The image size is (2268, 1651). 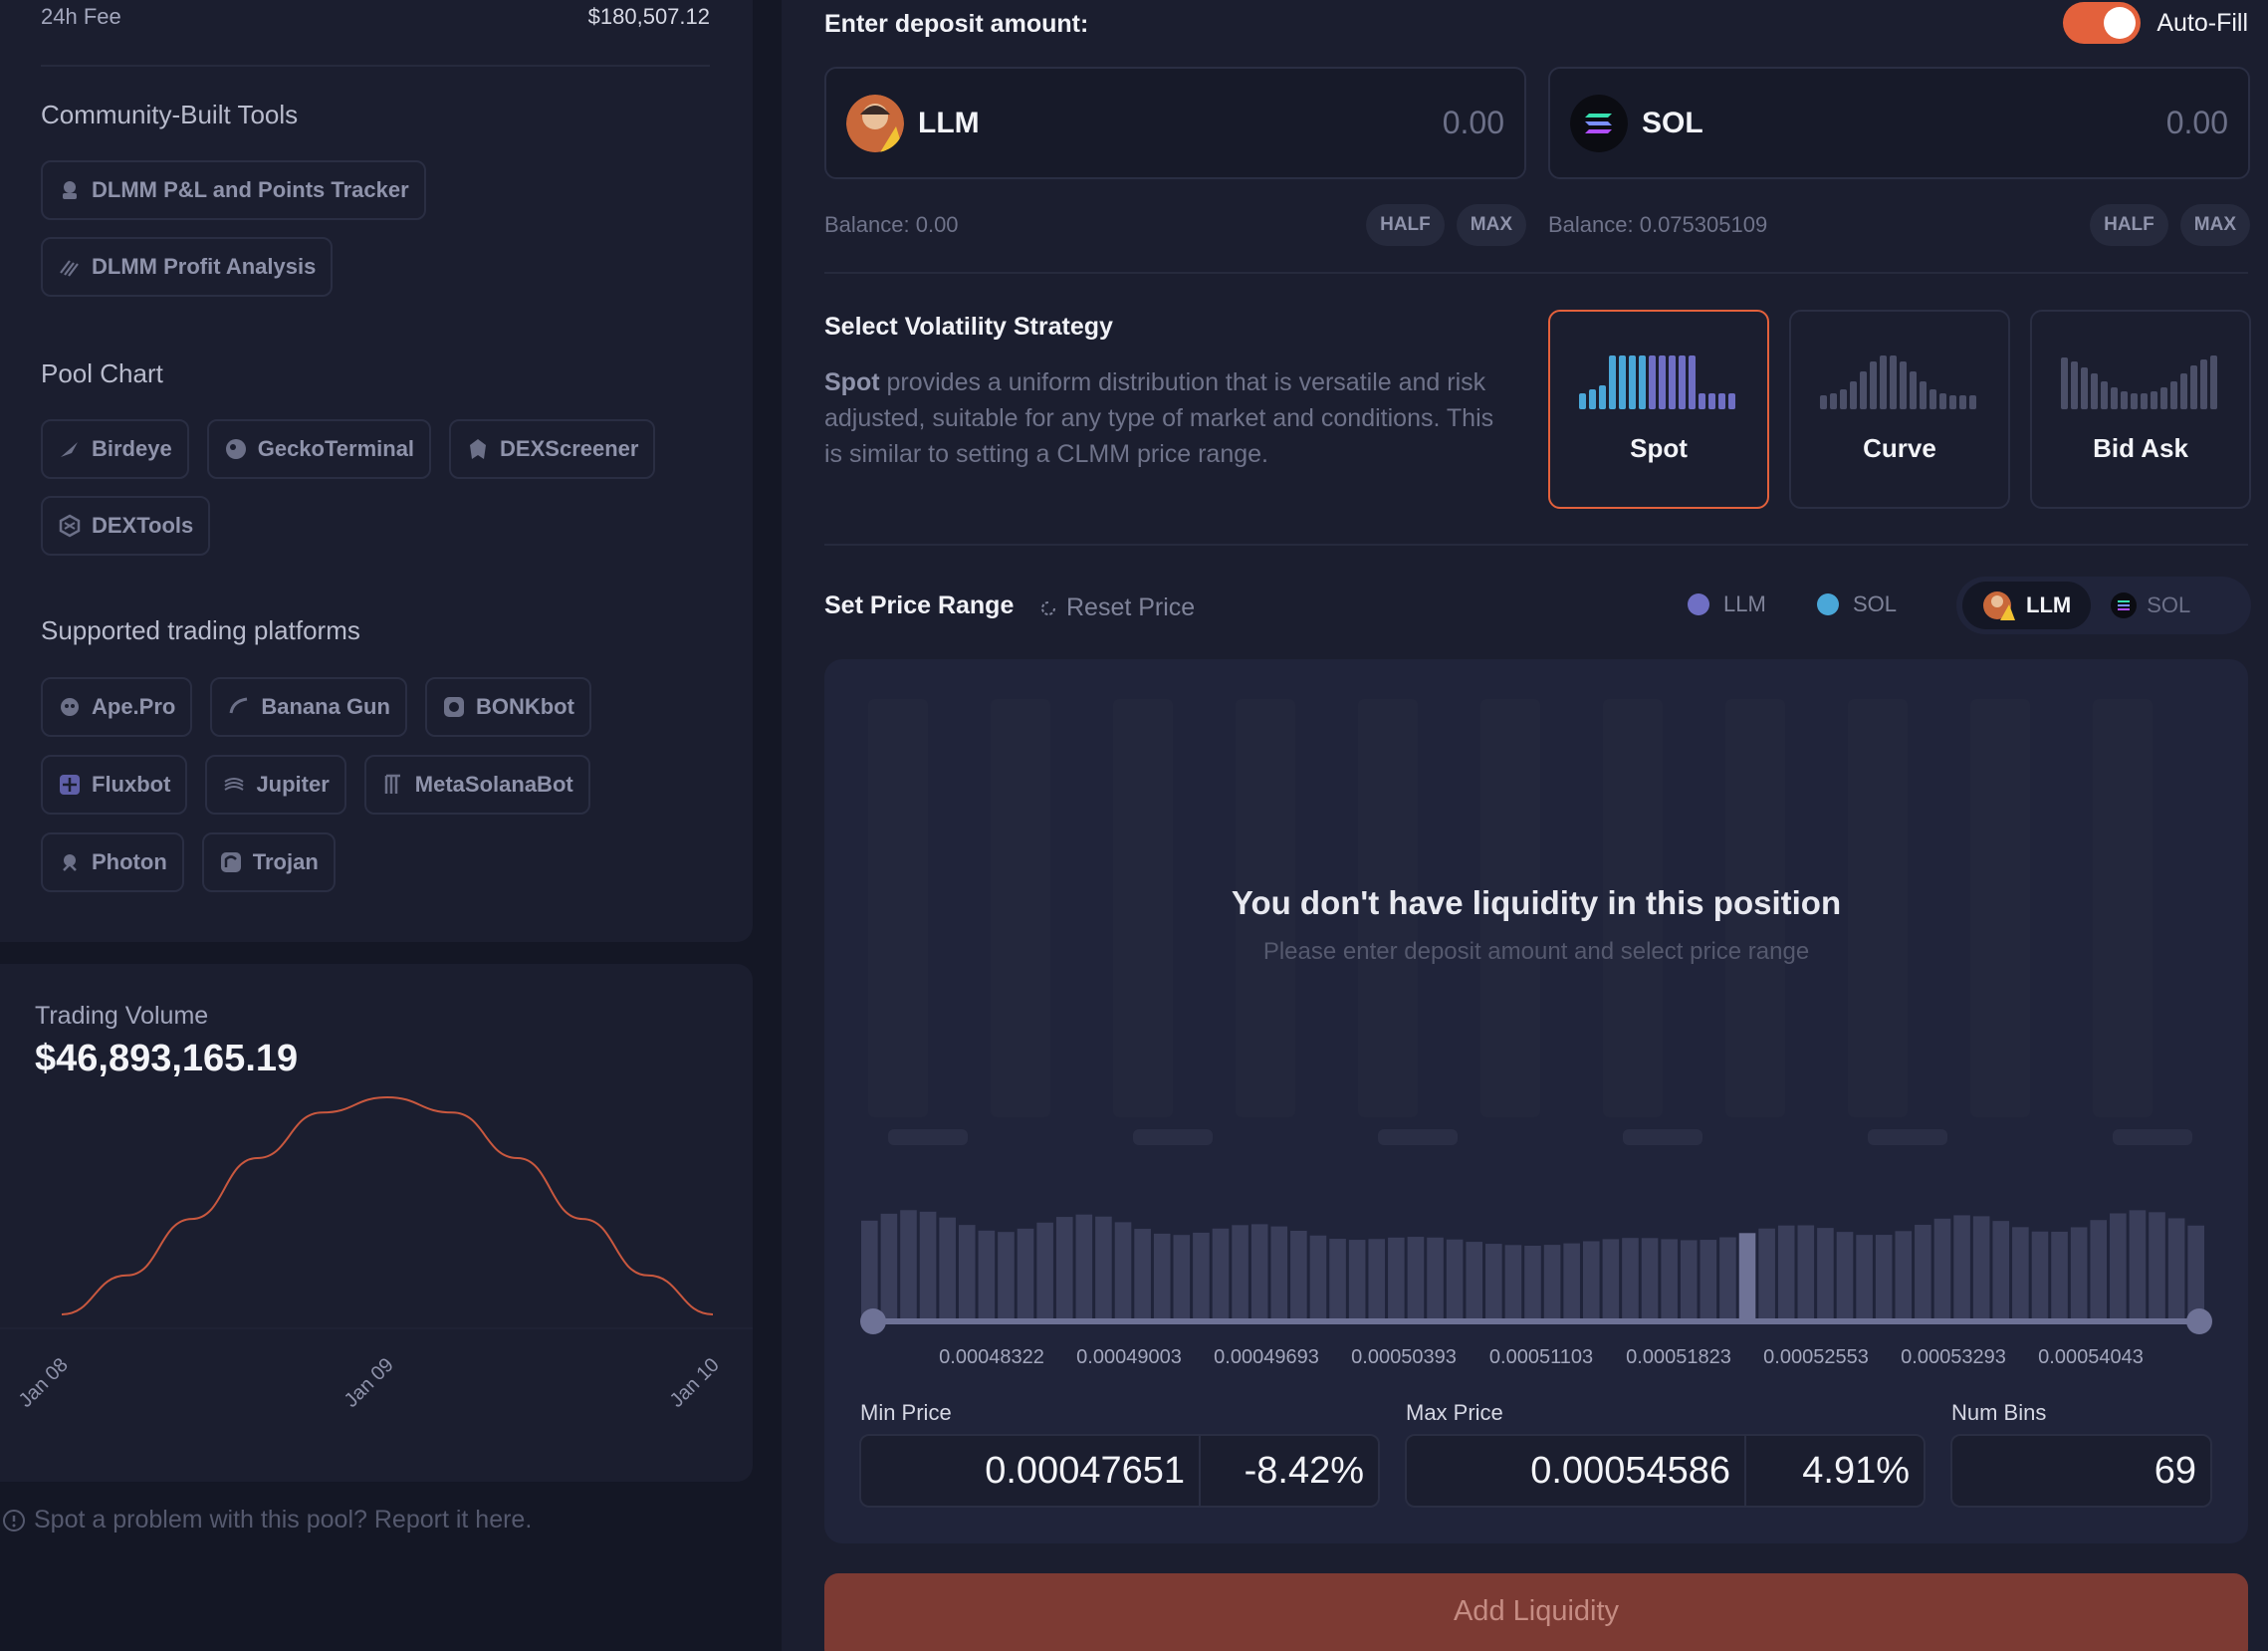 I want to click on denom-sol-option: SOL, so click(x=2150, y=605).